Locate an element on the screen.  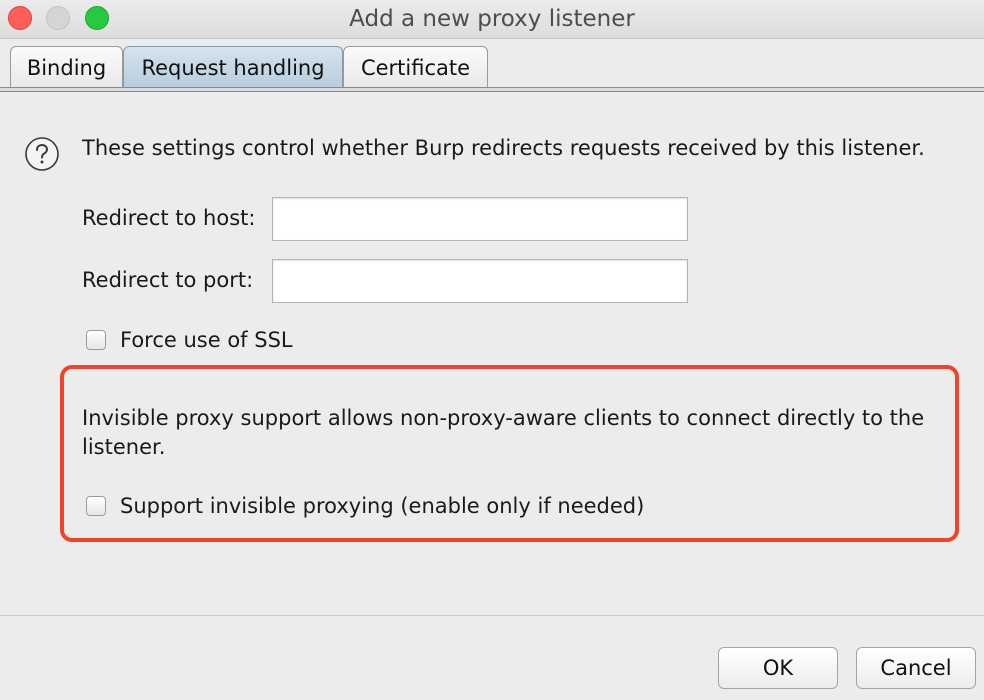
cancel-button: Cancel is located at coordinates (916, 668).